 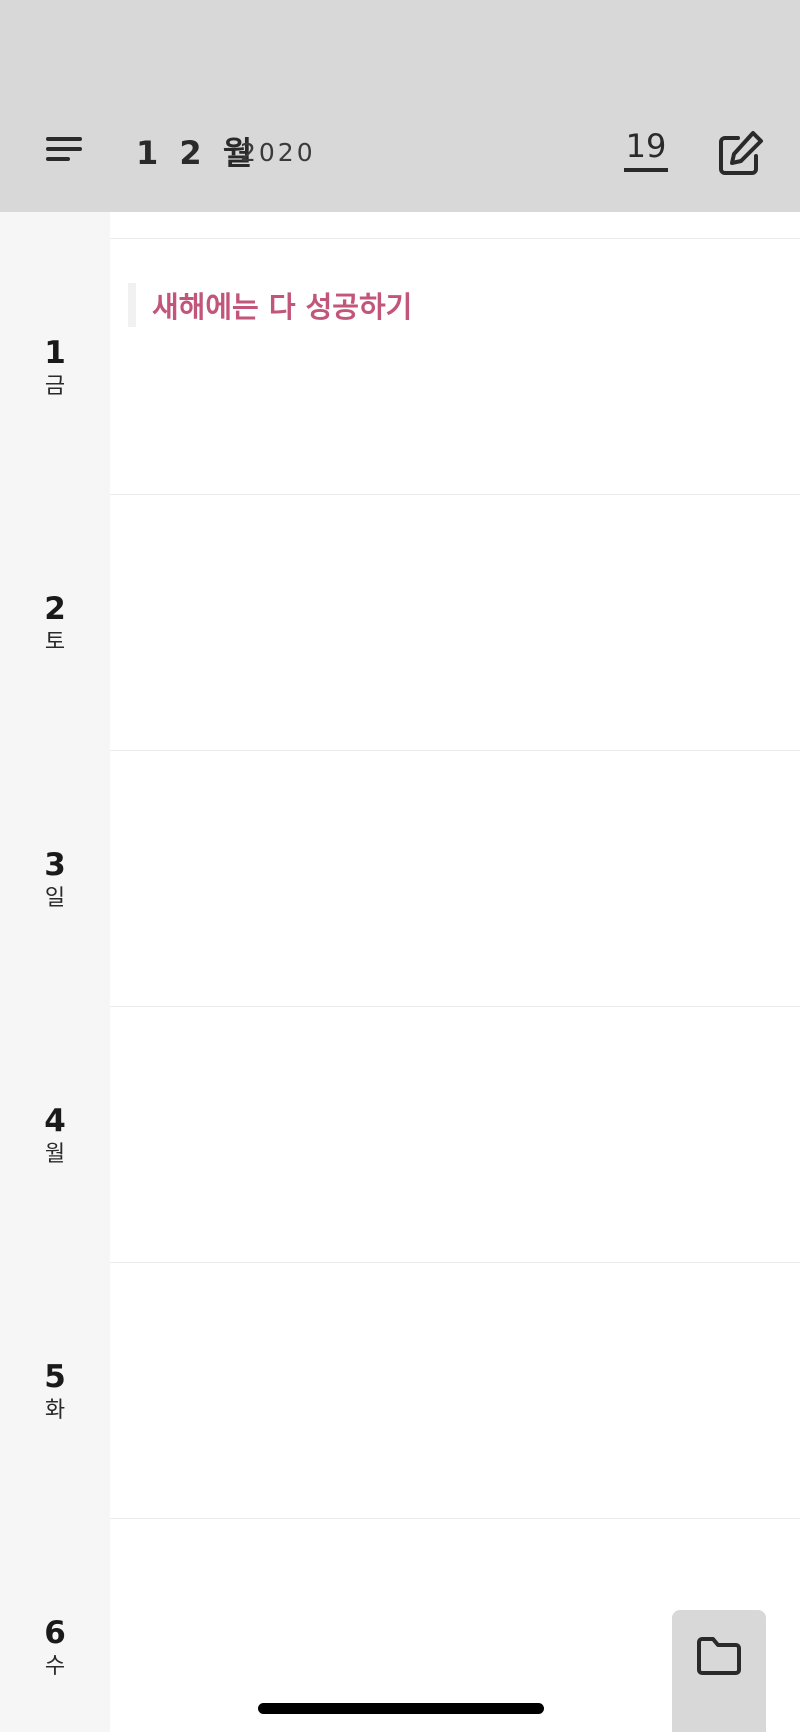 What do you see at coordinates (55, 353) in the screenshot?
I see `day-number: 1` at bounding box center [55, 353].